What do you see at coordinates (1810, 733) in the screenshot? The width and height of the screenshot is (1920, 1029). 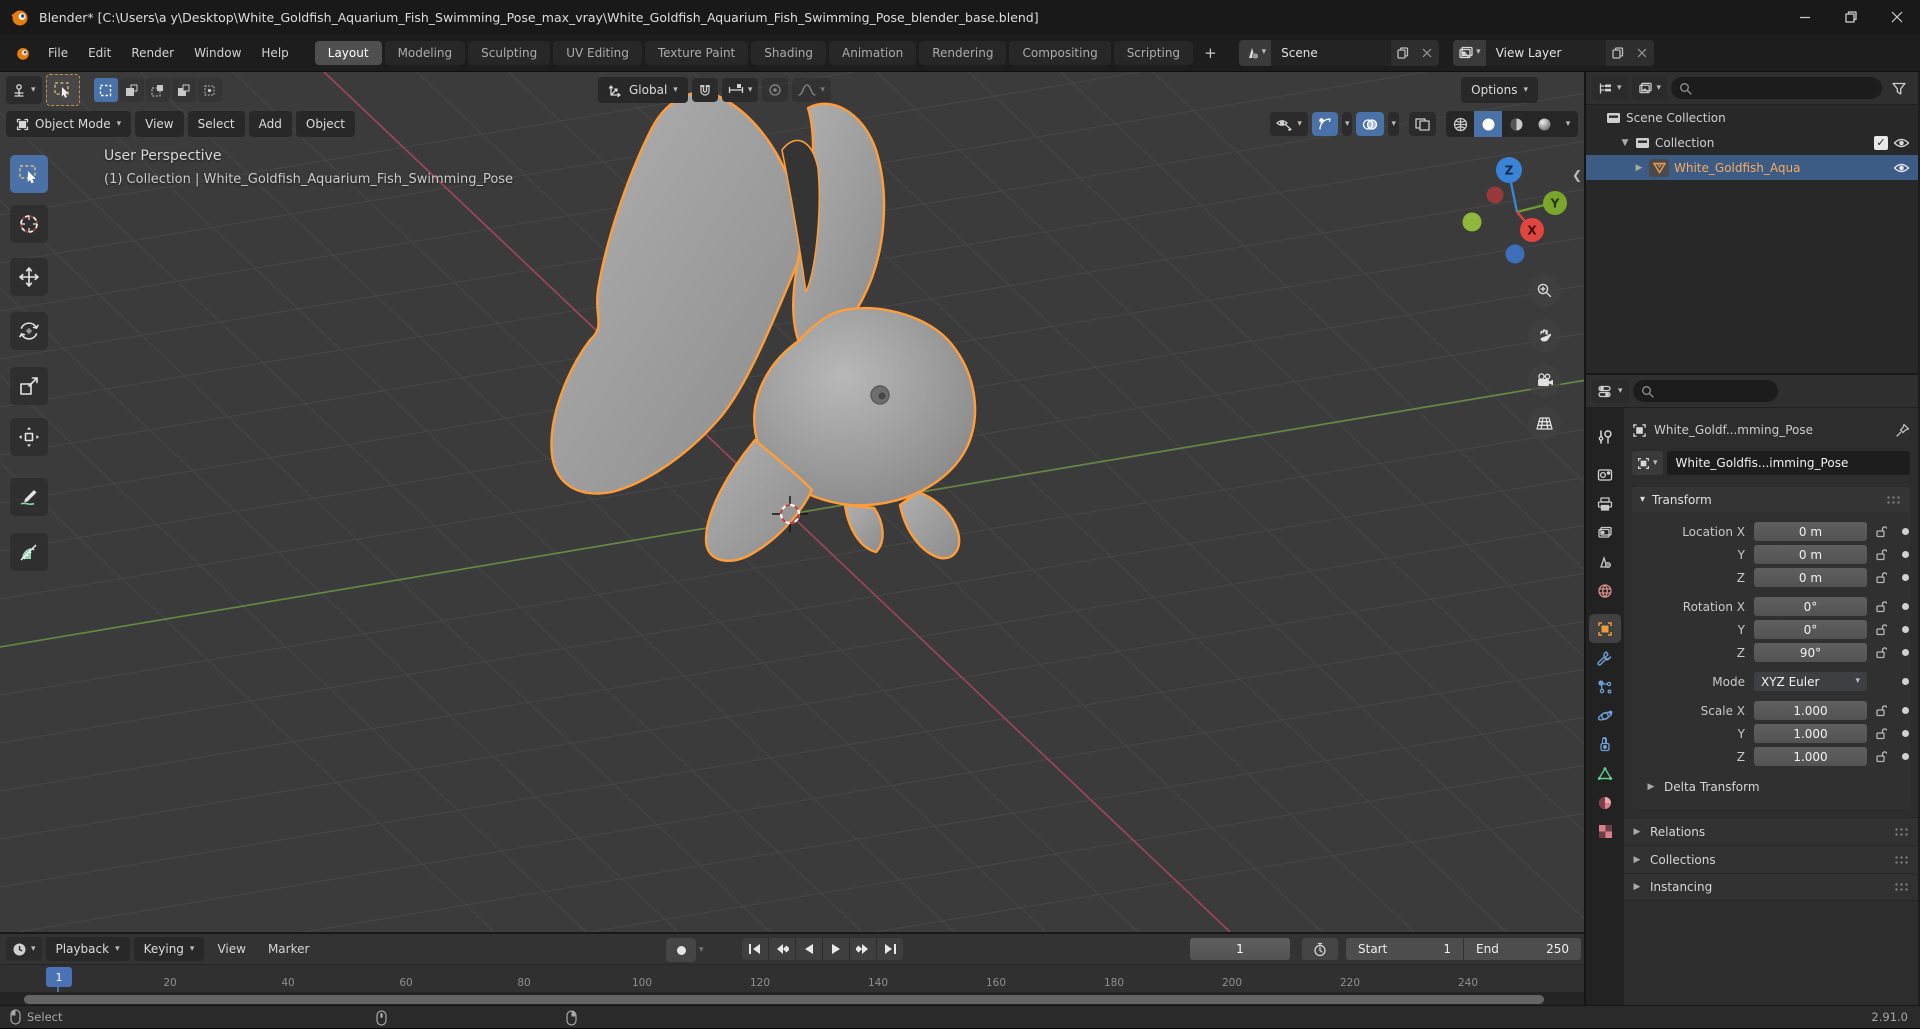 I see `scale-y-field: 1.000` at bounding box center [1810, 733].